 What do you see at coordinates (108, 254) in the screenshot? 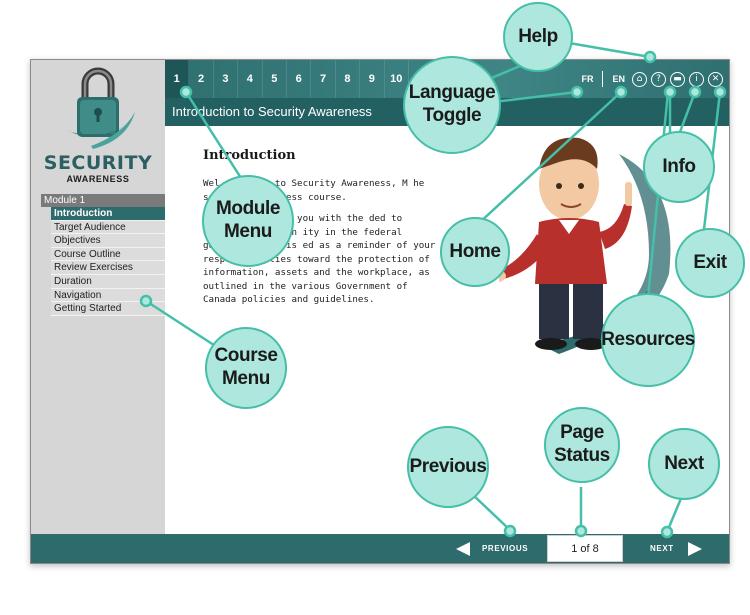
I see `menu-item-course-outline: Course Outline` at bounding box center [108, 254].